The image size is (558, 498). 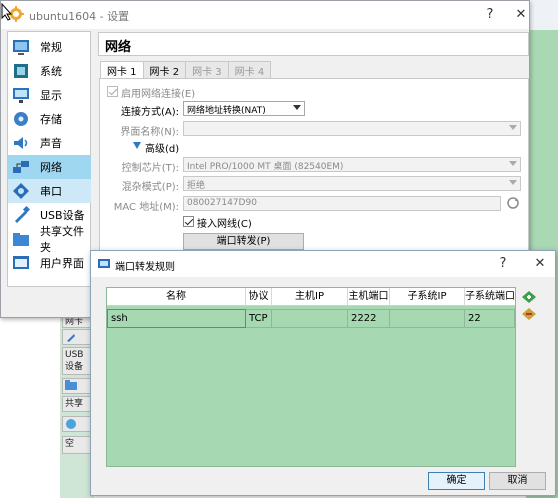 I want to click on bg-usb-icon, so click(x=77, y=337).